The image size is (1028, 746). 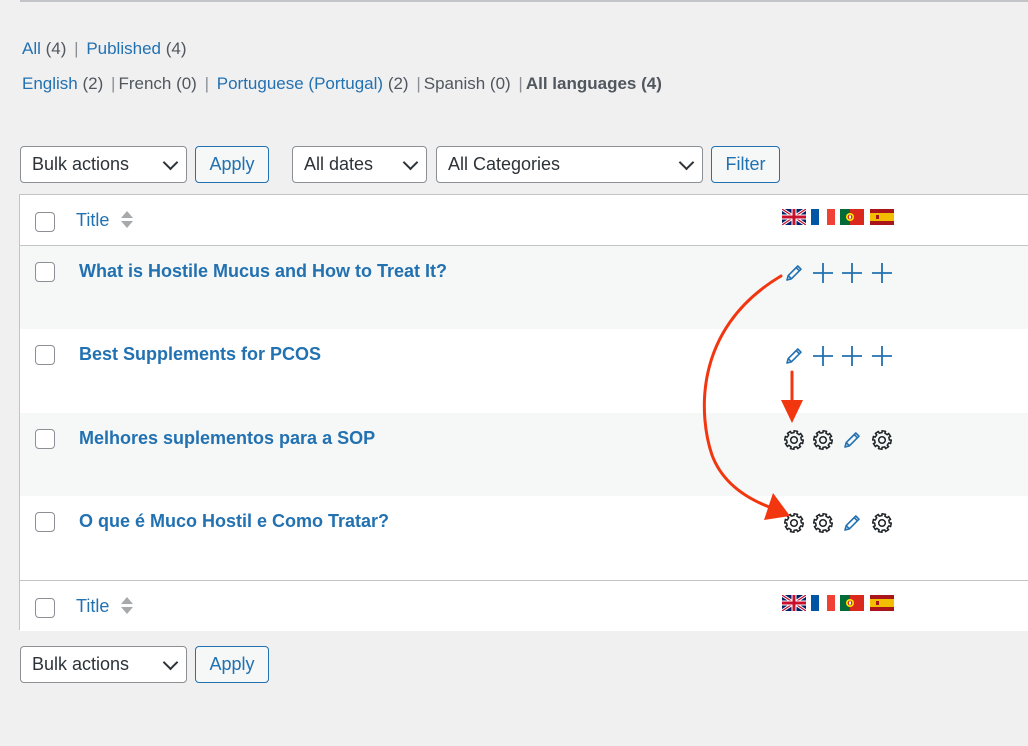 I want to click on bulk-actions-select: Bulk actions, so click(x=103, y=164).